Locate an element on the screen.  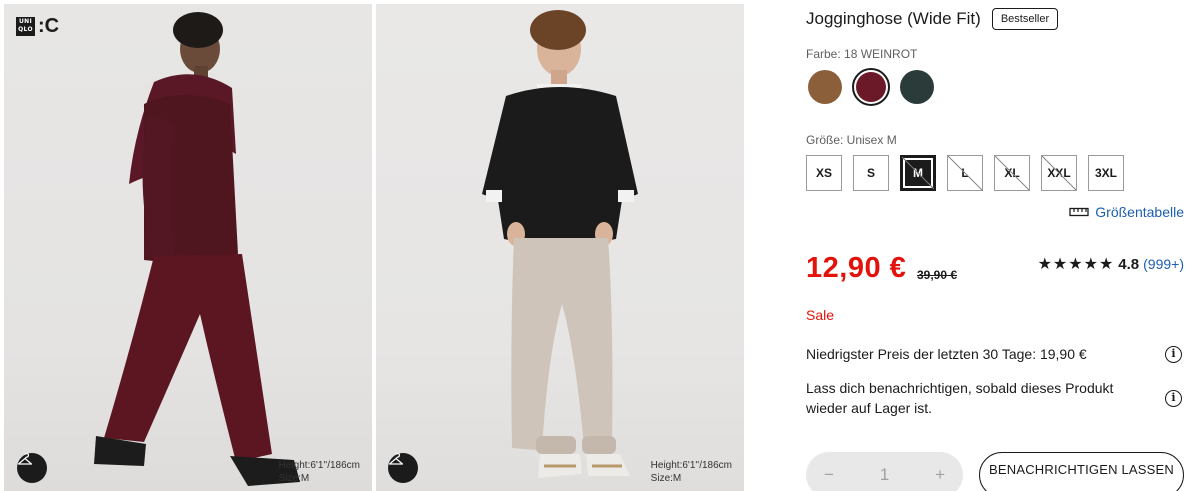
color-swatch-wine-red is located at coordinates (871, 87).